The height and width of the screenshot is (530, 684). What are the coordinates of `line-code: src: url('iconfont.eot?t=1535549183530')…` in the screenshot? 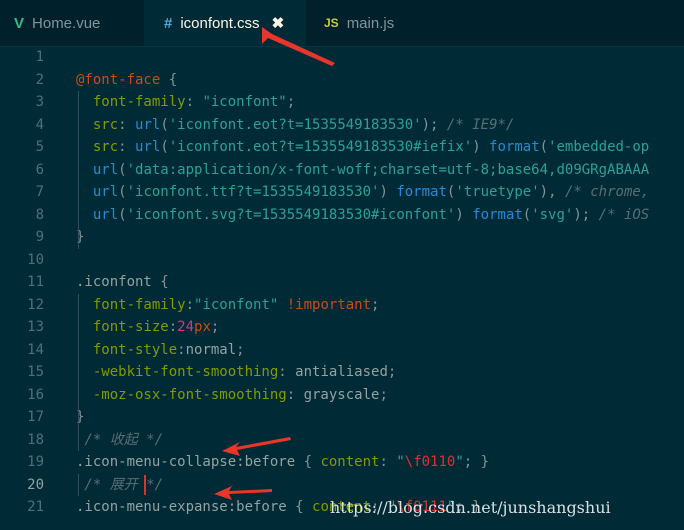 It's located at (295, 125).